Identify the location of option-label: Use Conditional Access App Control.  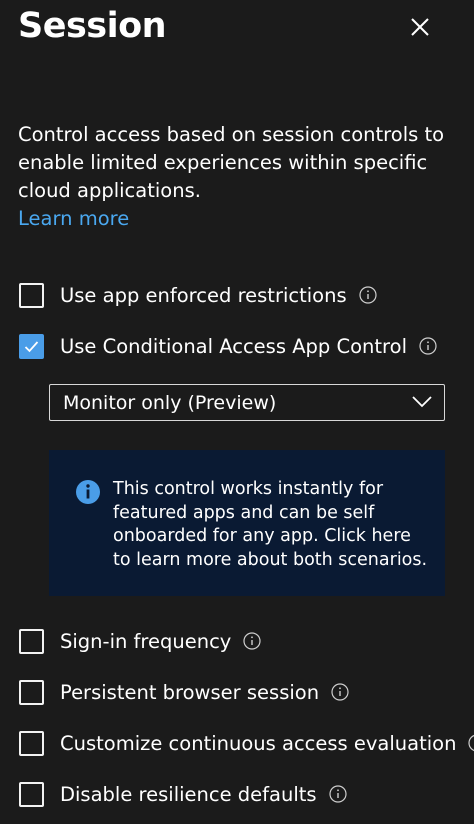
(233, 346).